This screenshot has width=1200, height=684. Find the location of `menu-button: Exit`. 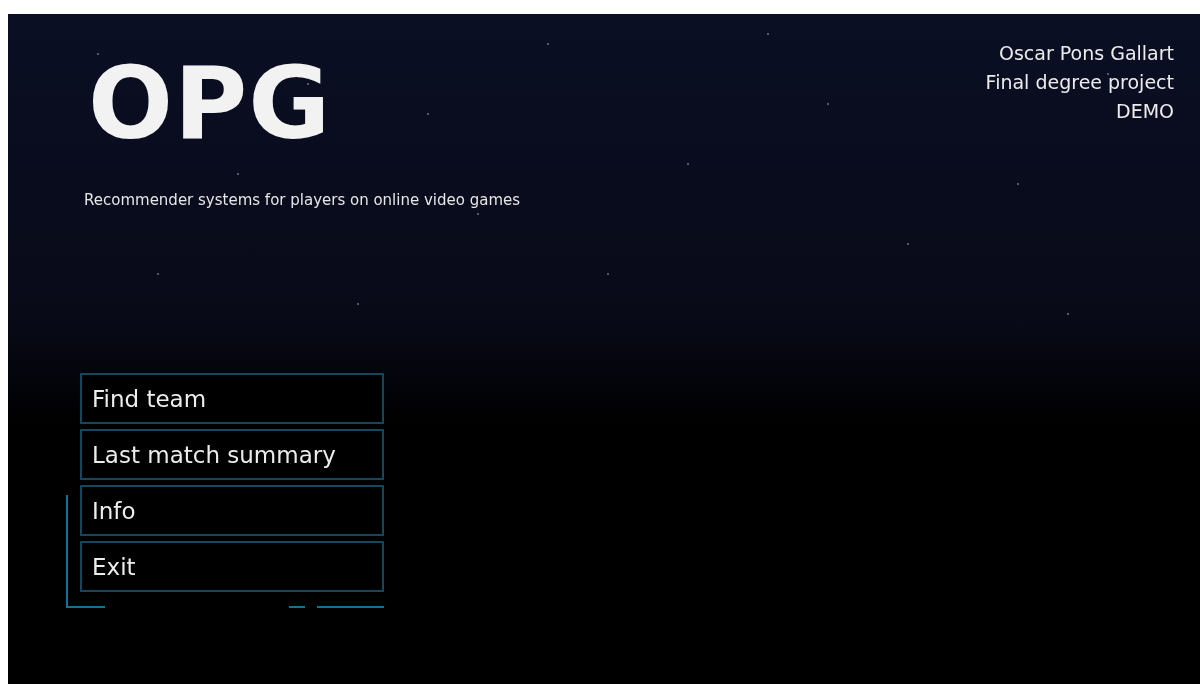

menu-button: Exit is located at coordinates (232, 566).